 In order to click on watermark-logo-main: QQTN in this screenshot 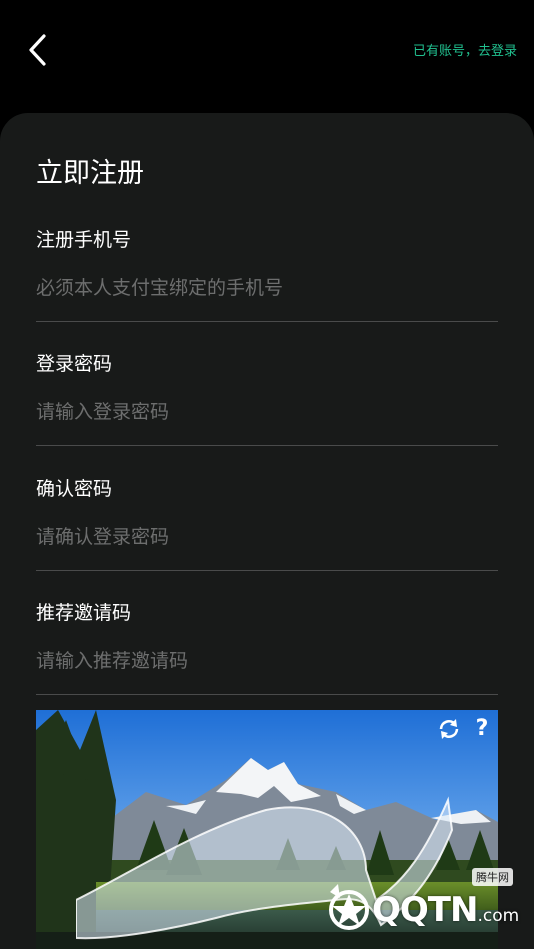, I will do `click(425, 910)`.